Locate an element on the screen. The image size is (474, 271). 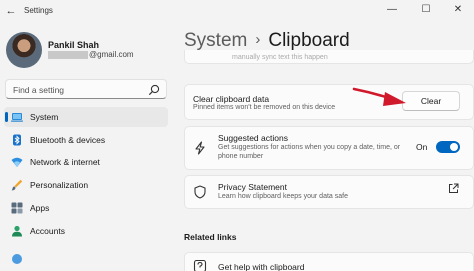
sidebar-item-label: Apps is located at coordinates (40, 208).